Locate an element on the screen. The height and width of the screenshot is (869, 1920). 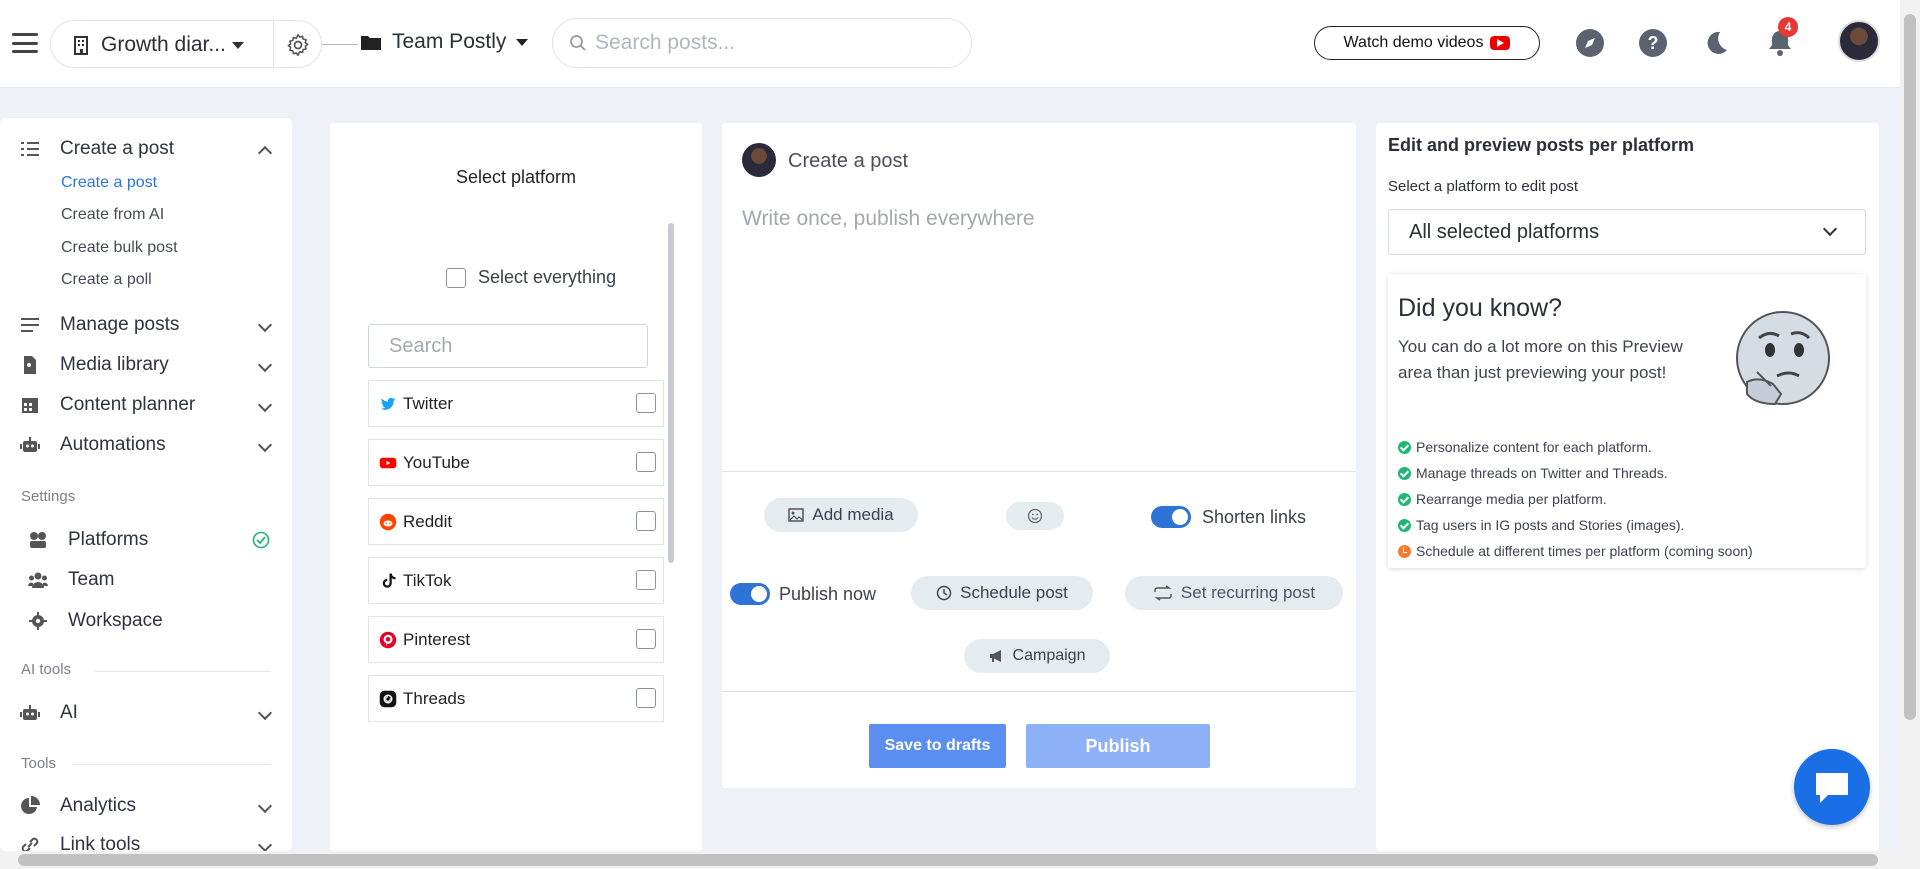
lines-icon is located at coordinates (30, 325).